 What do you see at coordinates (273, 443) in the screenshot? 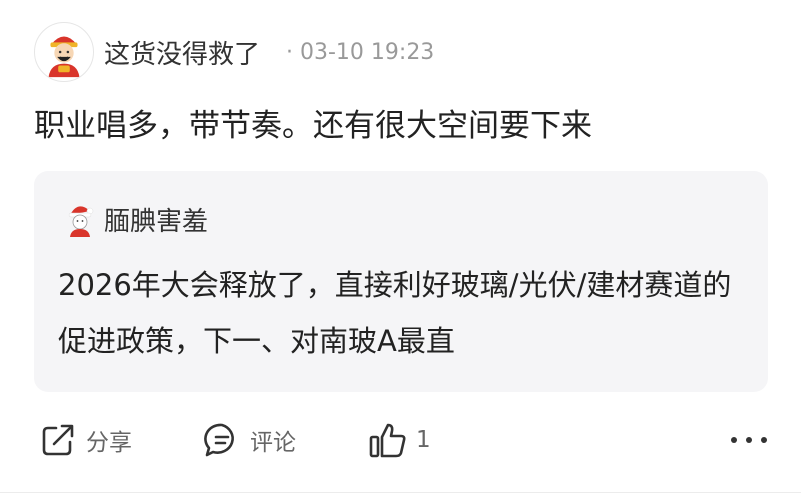
I see `comment-label: 评论` at bounding box center [273, 443].